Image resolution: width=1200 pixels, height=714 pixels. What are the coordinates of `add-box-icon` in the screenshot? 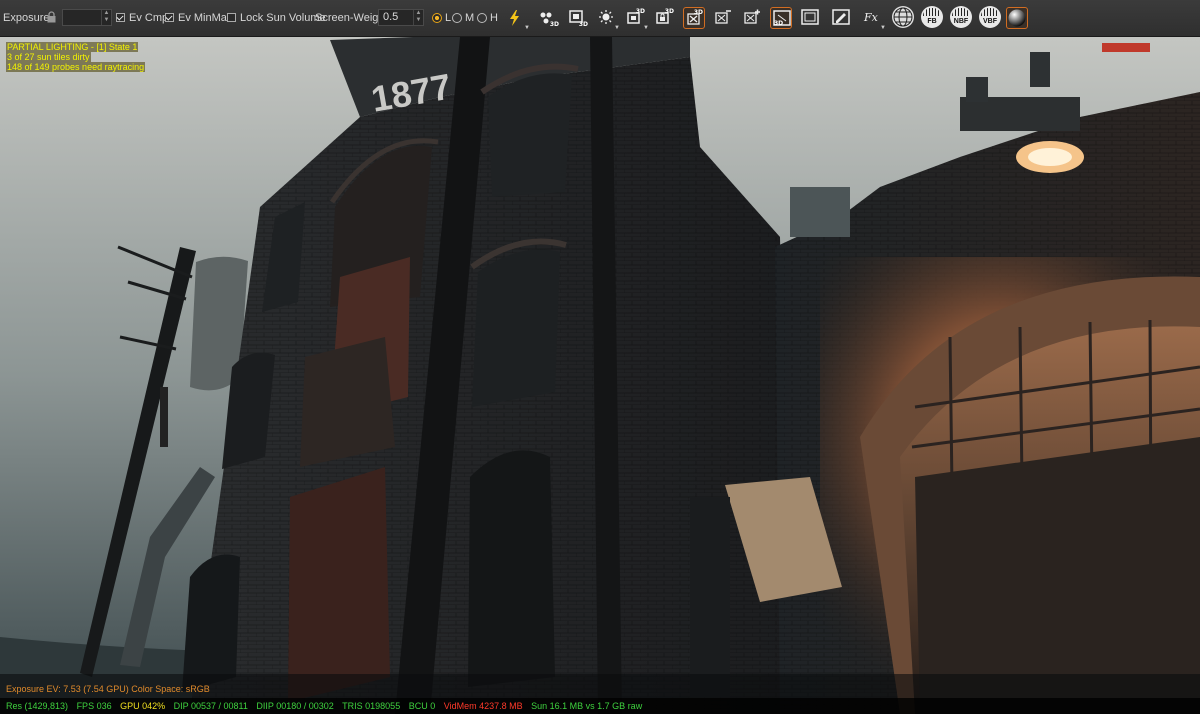 It's located at (752, 16).